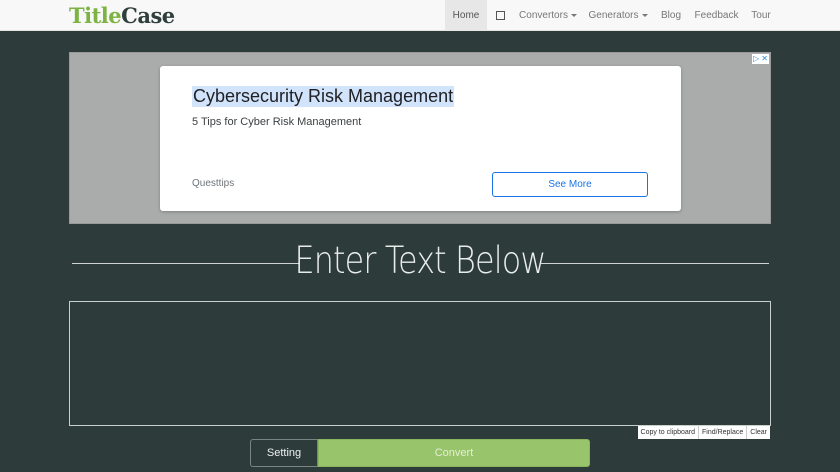 This screenshot has height=472, width=840. Describe the element at coordinates (420, 260) in the screenshot. I see `page-heading: Enter Text Below` at that location.